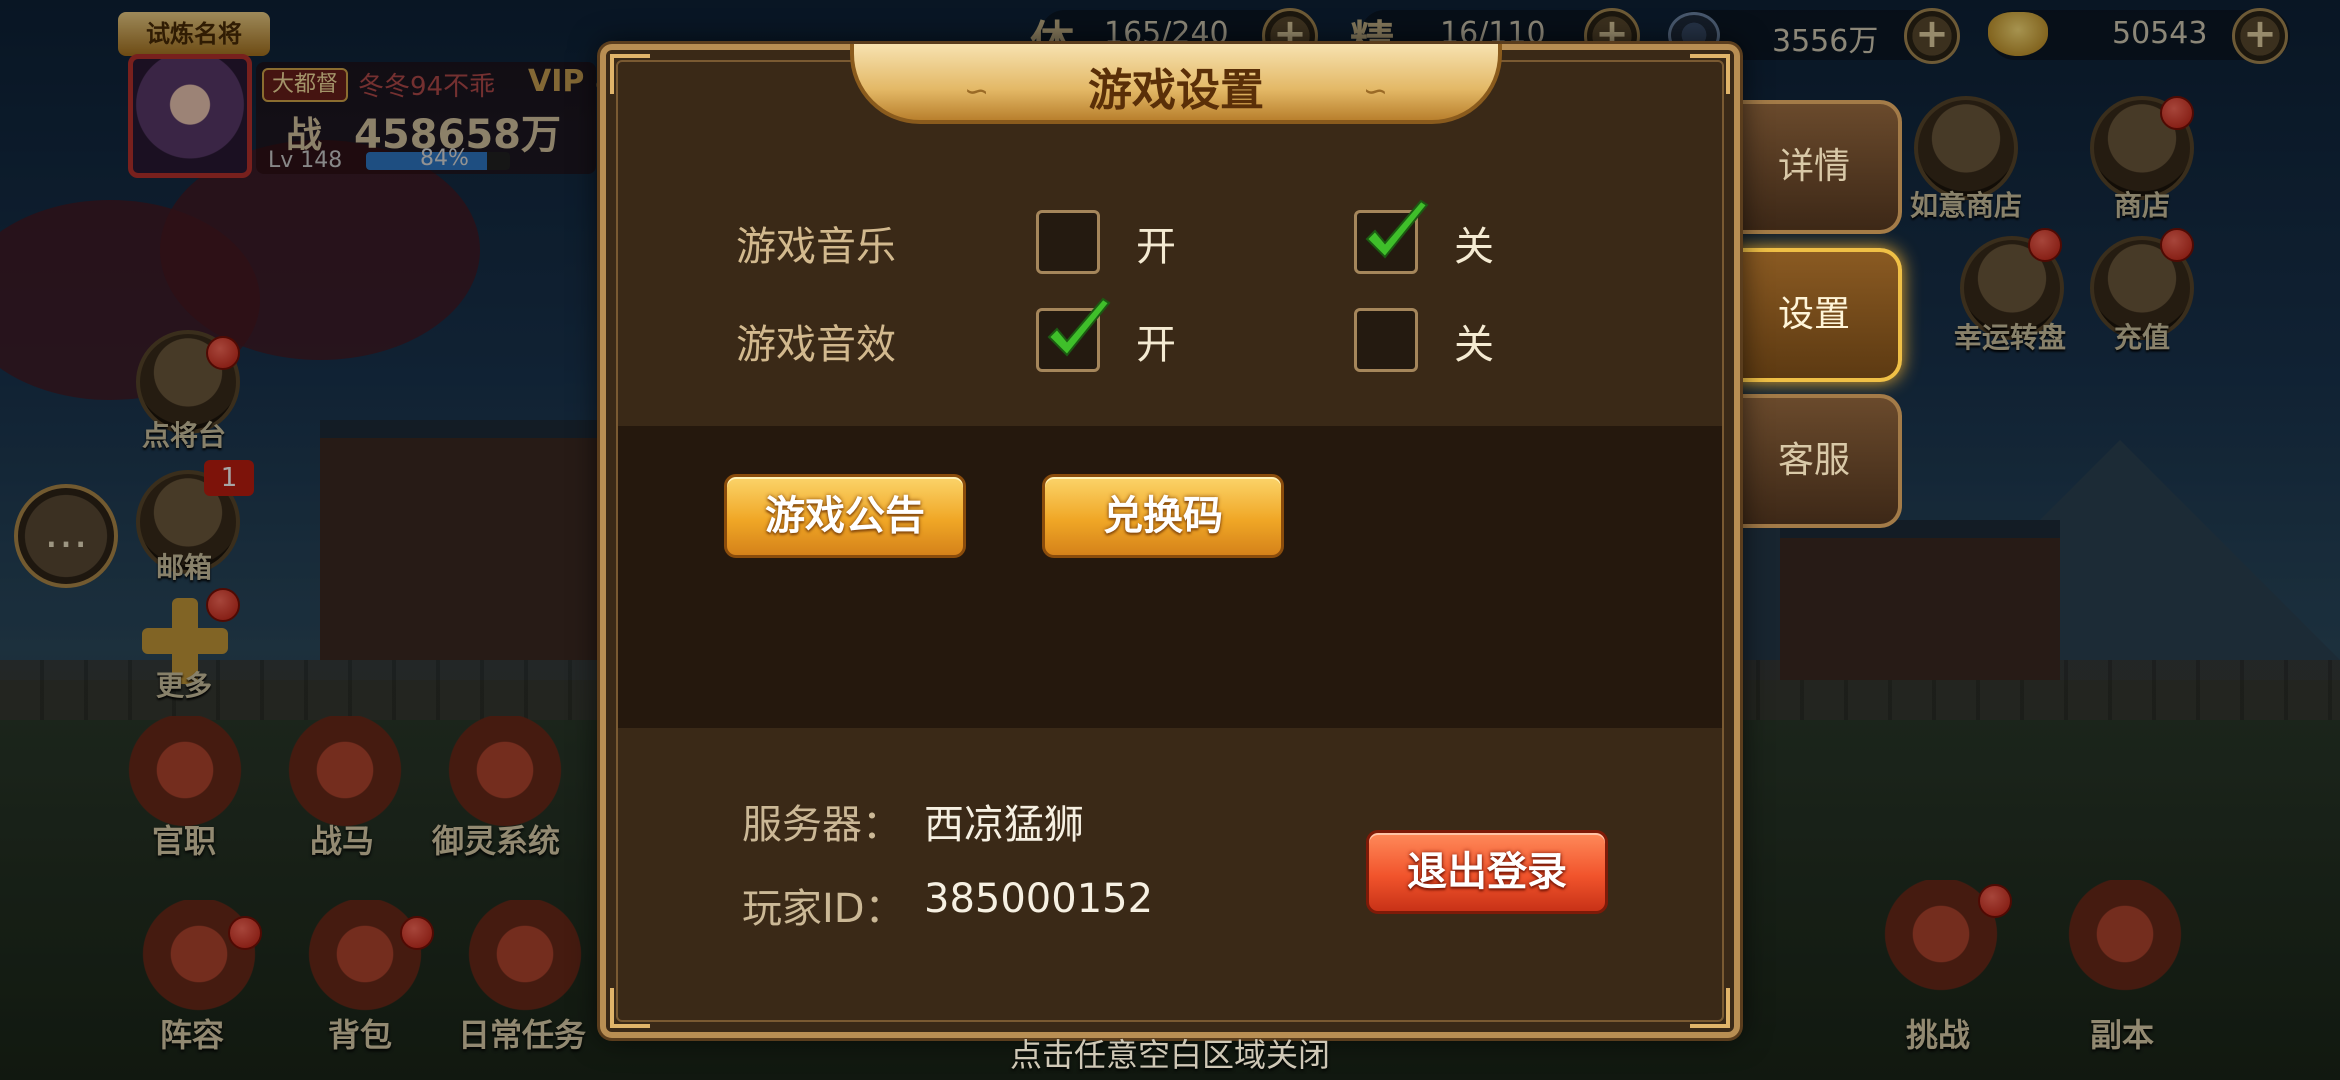 This screenshot has width=2340, height=1080. I want to click on dialog-title: 游戏设置, so click(1176, 90).